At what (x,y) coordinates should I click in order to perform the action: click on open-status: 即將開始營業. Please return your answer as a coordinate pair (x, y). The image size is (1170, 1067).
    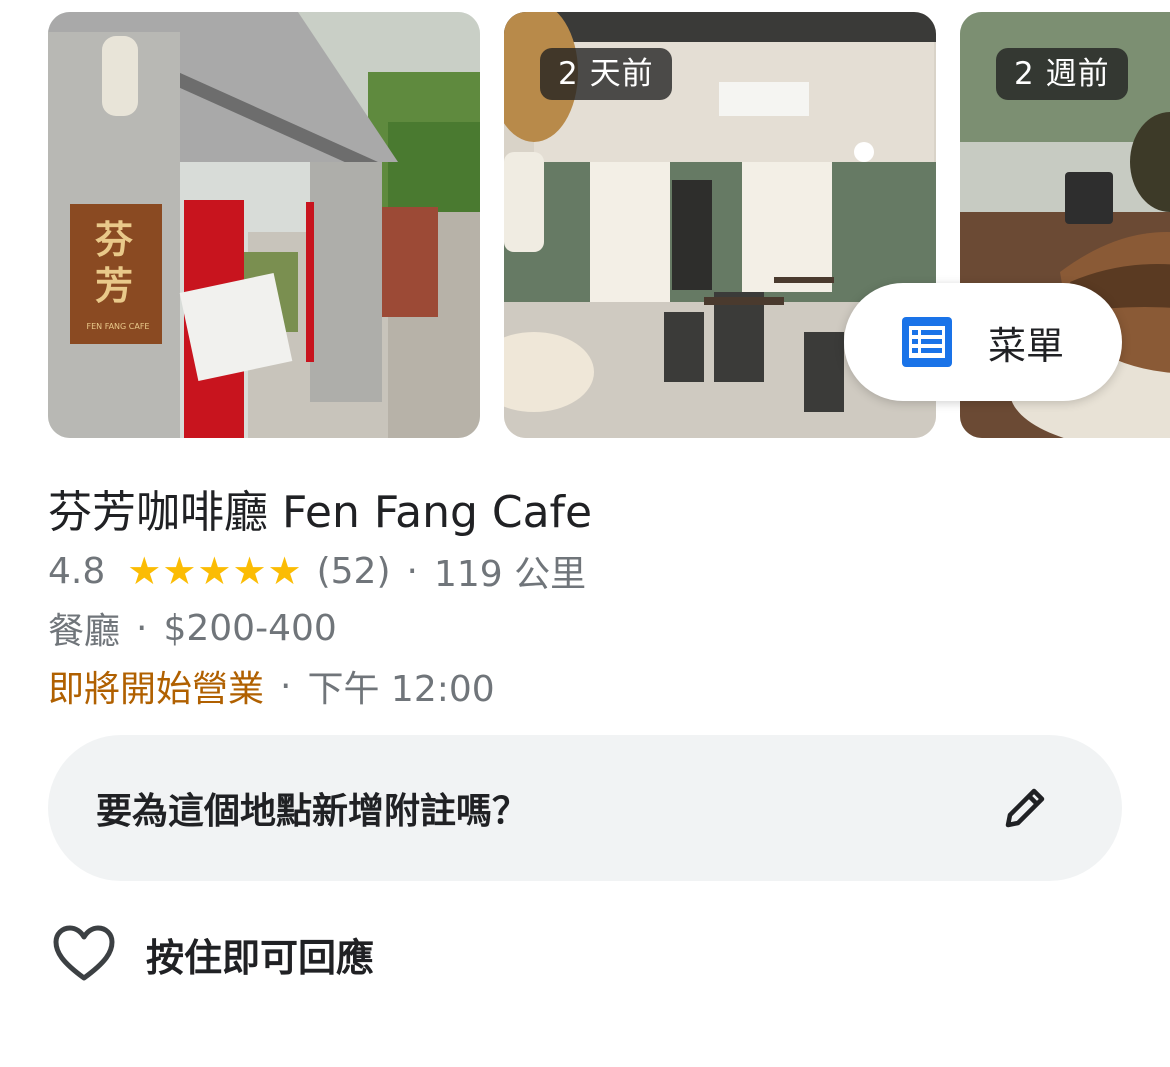
    Looking at the image, I should click on (156, 689).